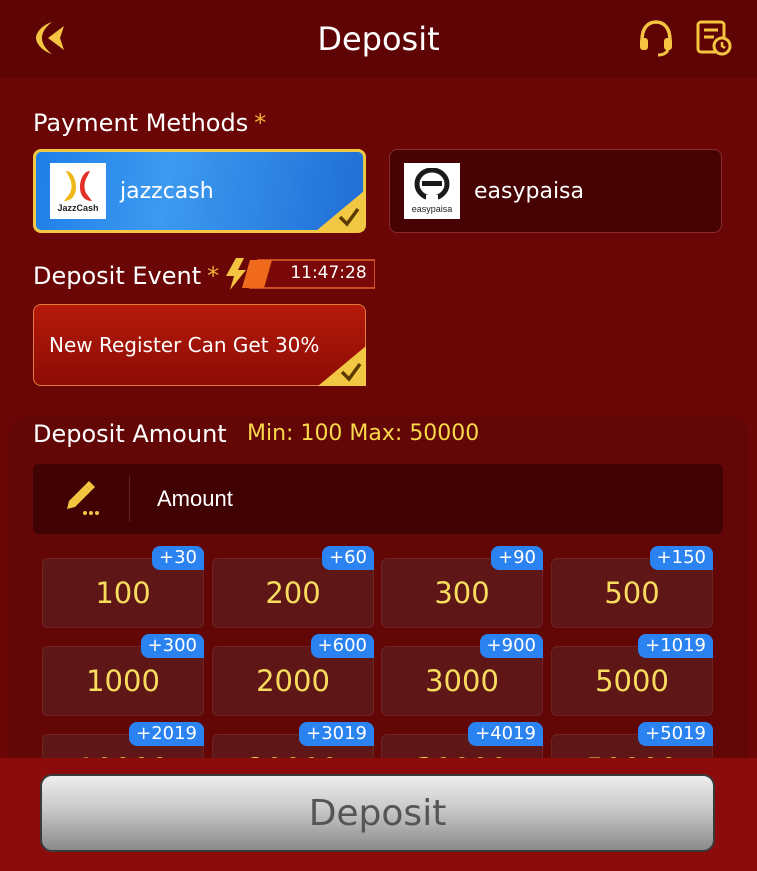 The image size is (757, 871). I want to click on amount-value: 100, so click(123, 593).